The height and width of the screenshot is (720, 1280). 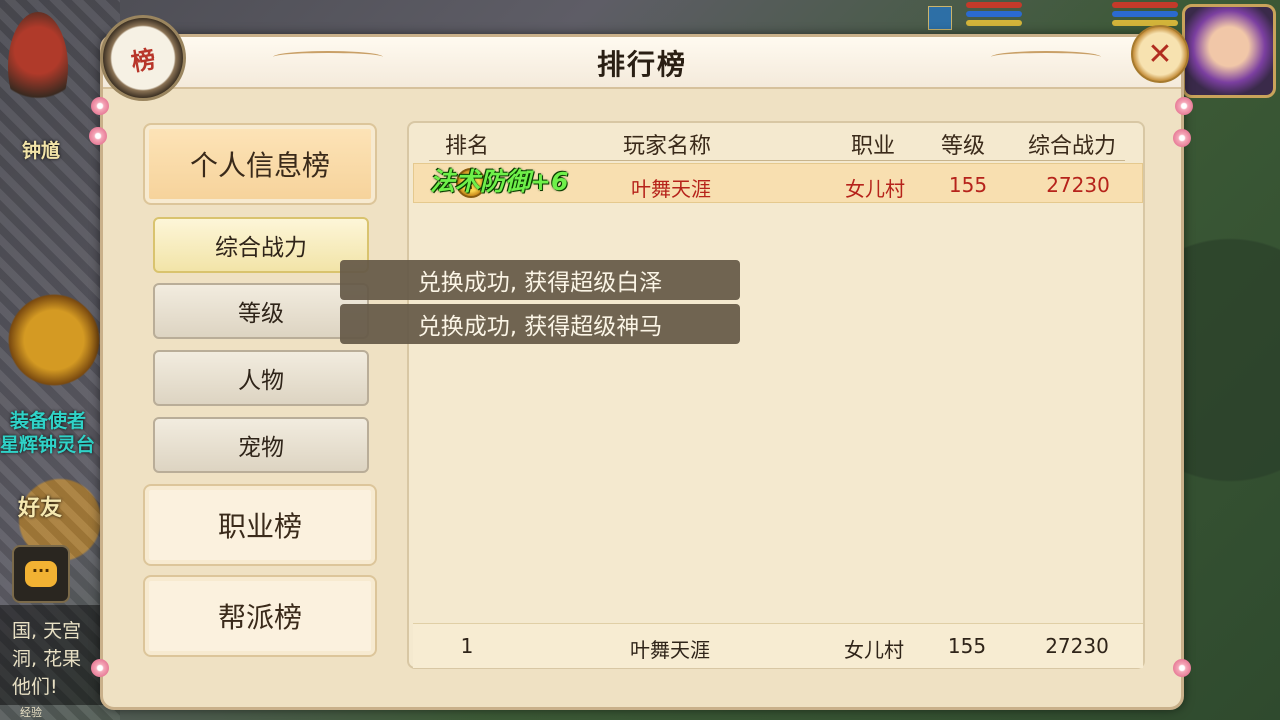 I want to click on my-level: 155, so click(x=967, y=646).